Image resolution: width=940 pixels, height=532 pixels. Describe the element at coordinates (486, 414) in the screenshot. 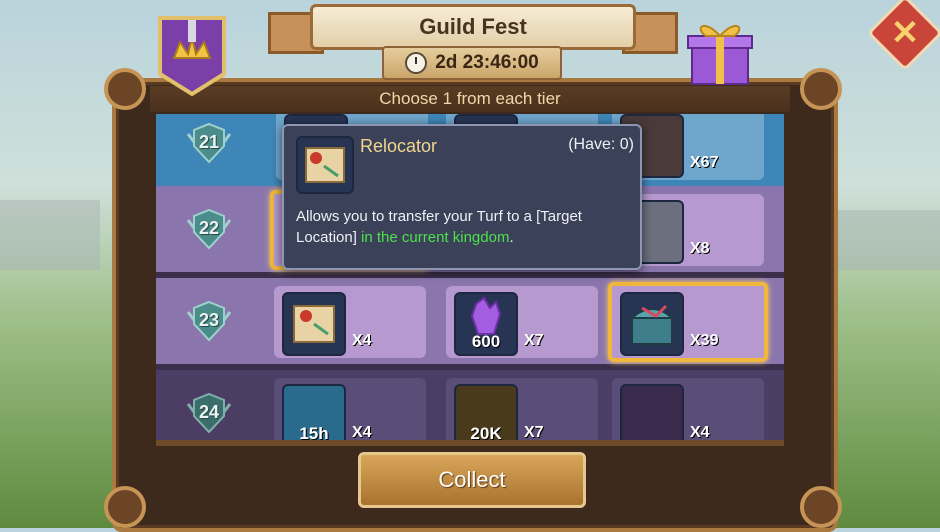

I see `energy-icon: 20K` at that location.